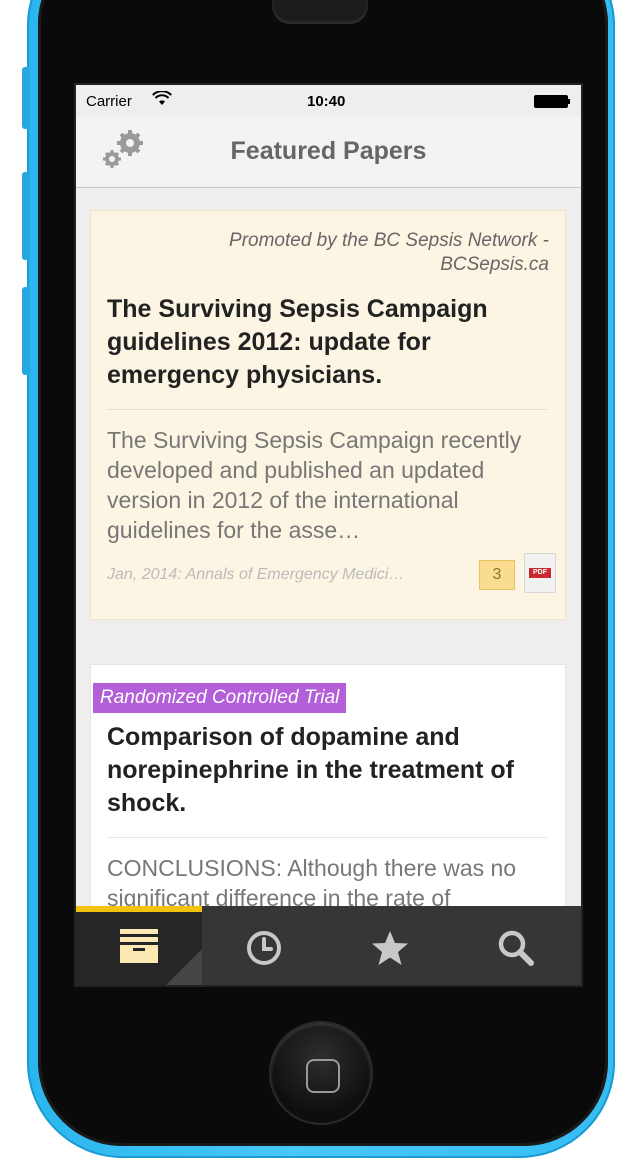 The width and height of the screenshot is (637, 1162). I want to click on battery-icon, so click(552, 101).